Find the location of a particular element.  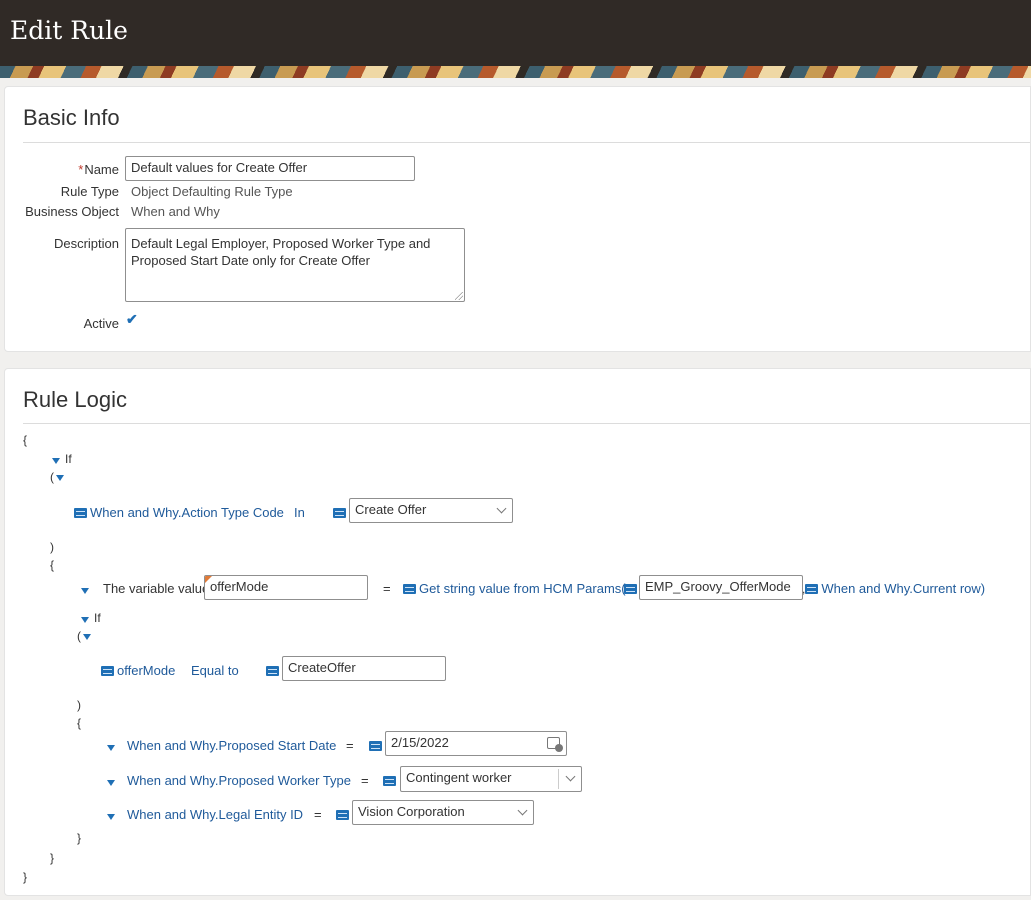

worker-type-select: Contingent worker is located at coordinates (491, 779).